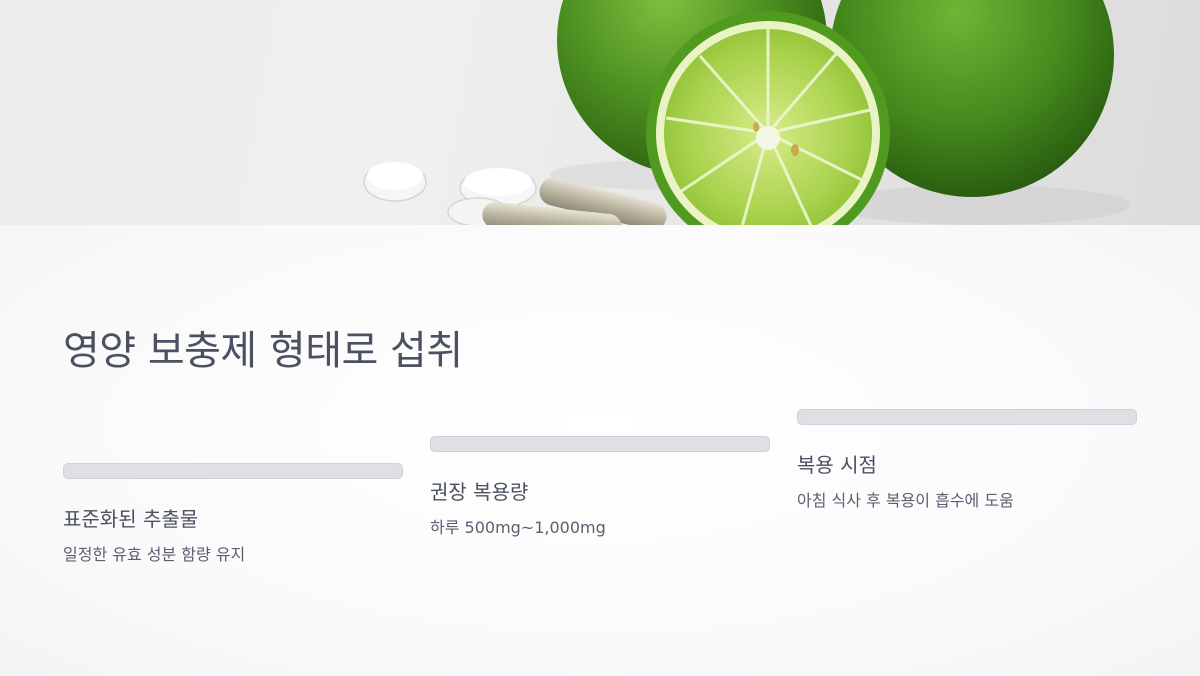  What do you see at coordinates (479, 492) in the screenshot?
I see `card-label: 권장 복용량` at bounding box center [479, 492].